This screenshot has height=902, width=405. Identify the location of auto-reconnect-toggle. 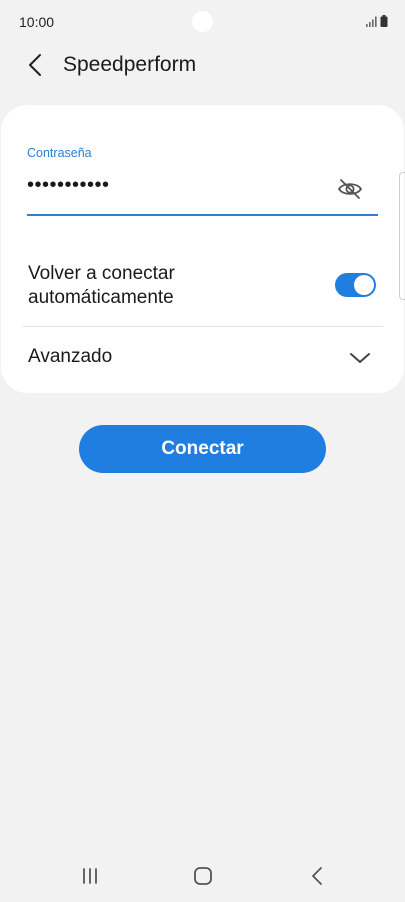
(355, 285).